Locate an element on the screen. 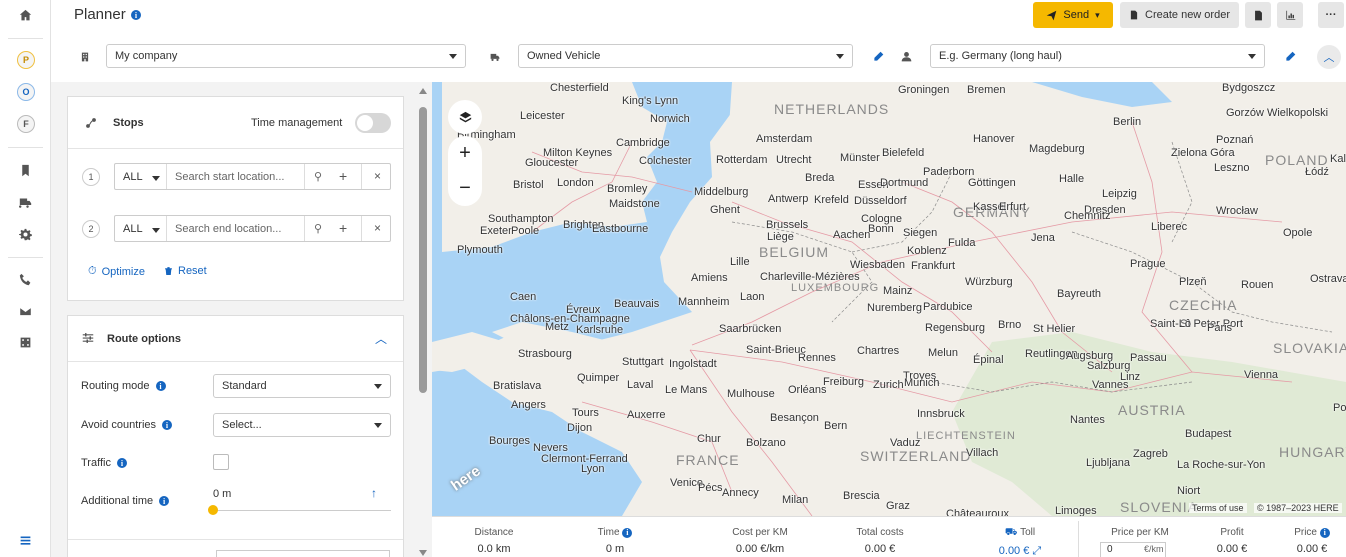 Image resolution: width=1346 pixels, height=557 pixels. edit-vehicle-pencil-icon is located at coordinates (878, 56).